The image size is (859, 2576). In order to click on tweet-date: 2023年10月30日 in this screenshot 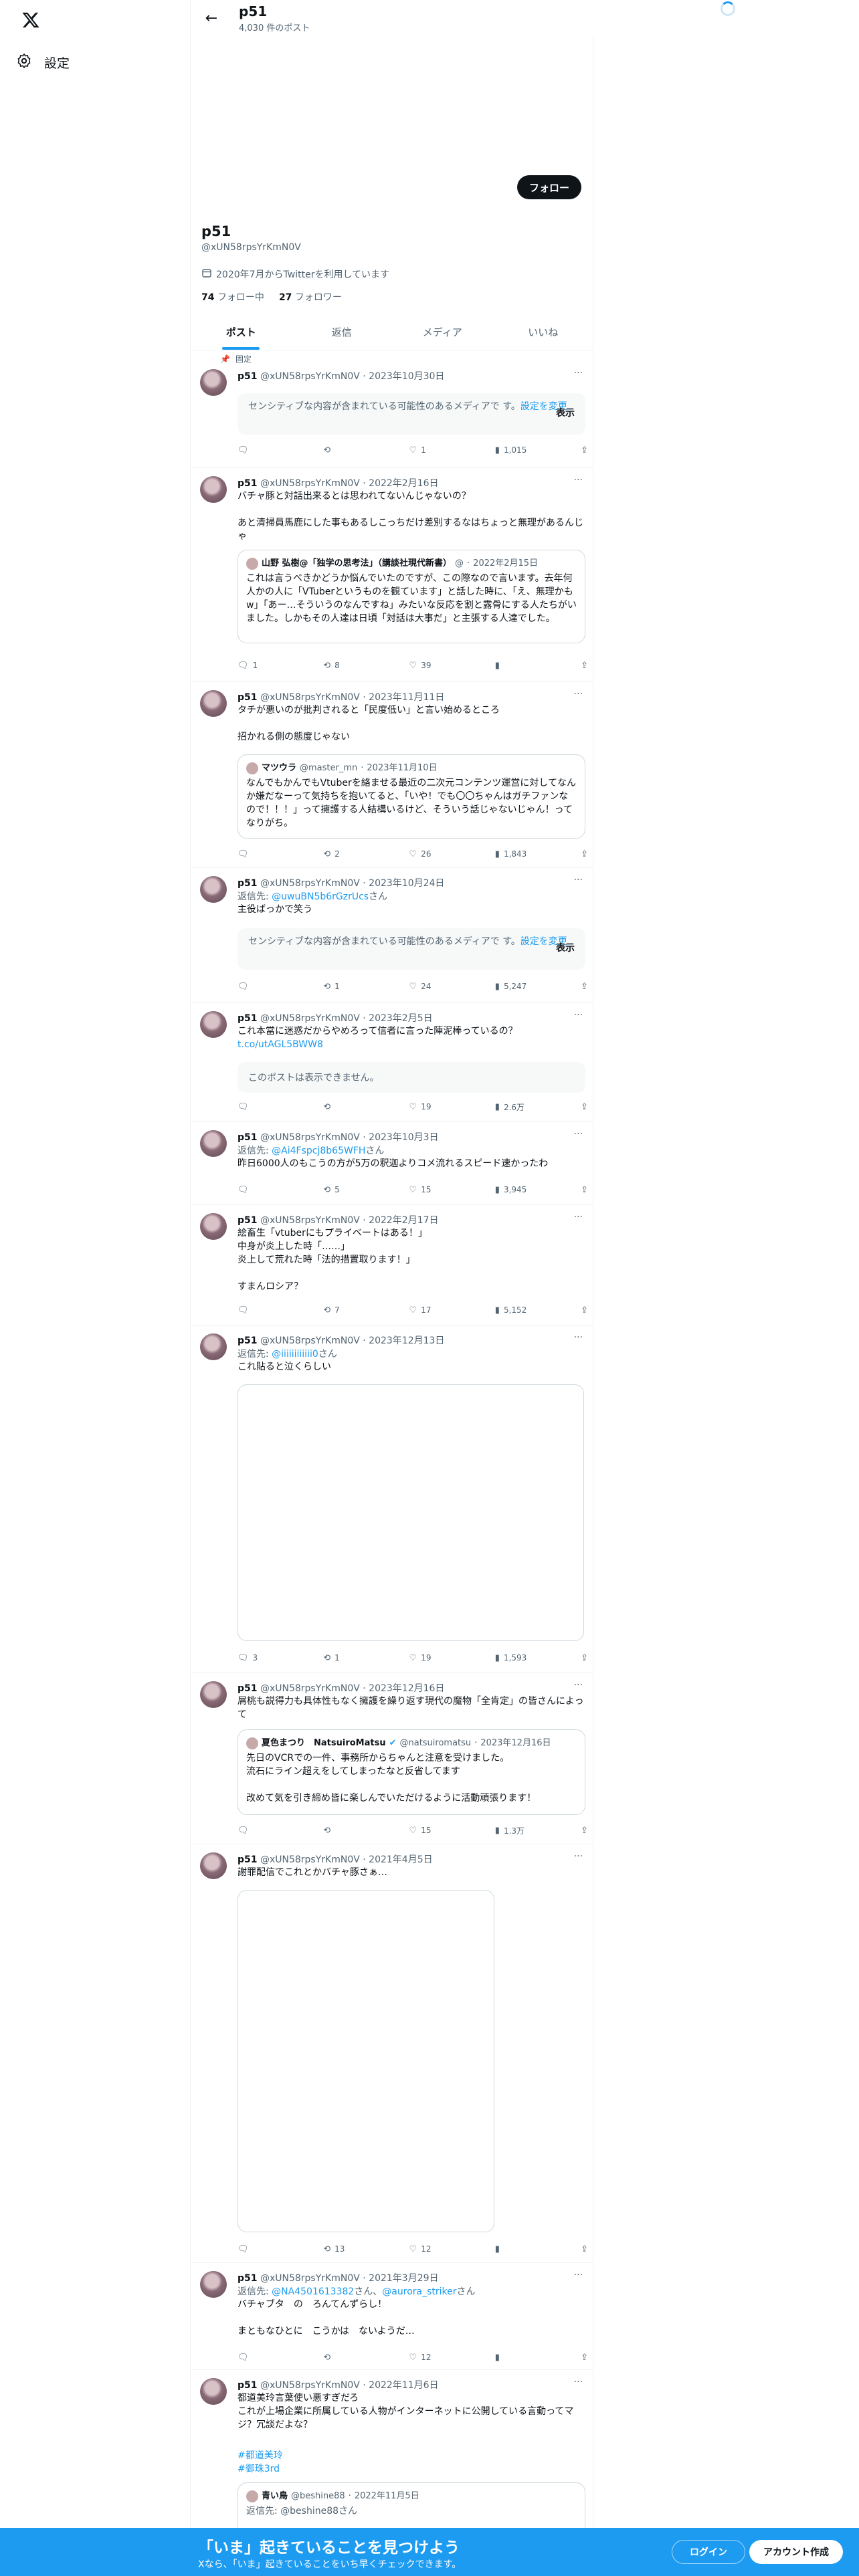, I will do `click(406, 376)`.